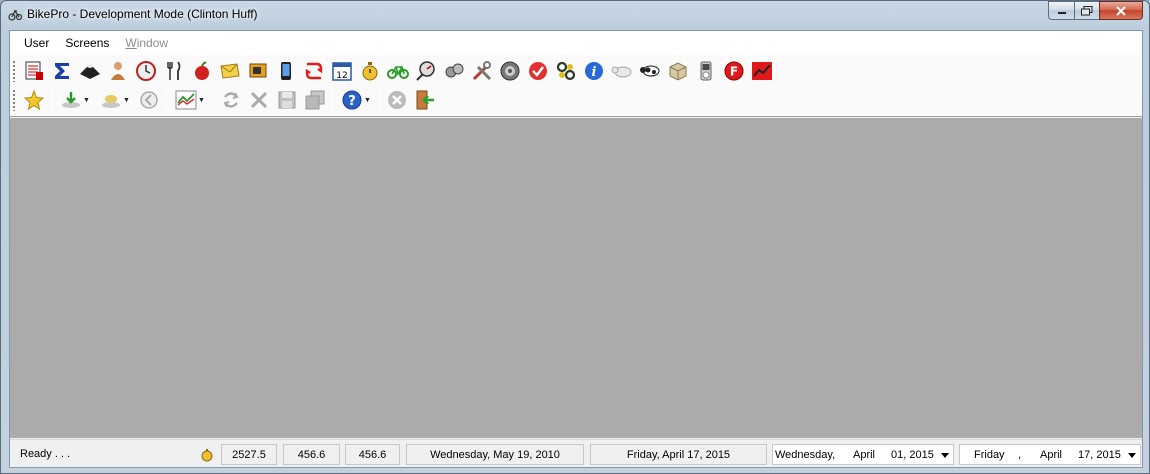 The height and width of the screenshot is (474, 1150). What do you see at coordinates (202, 71) in the screenshot?
I see `apple-button` at bounding box center [202, 71].